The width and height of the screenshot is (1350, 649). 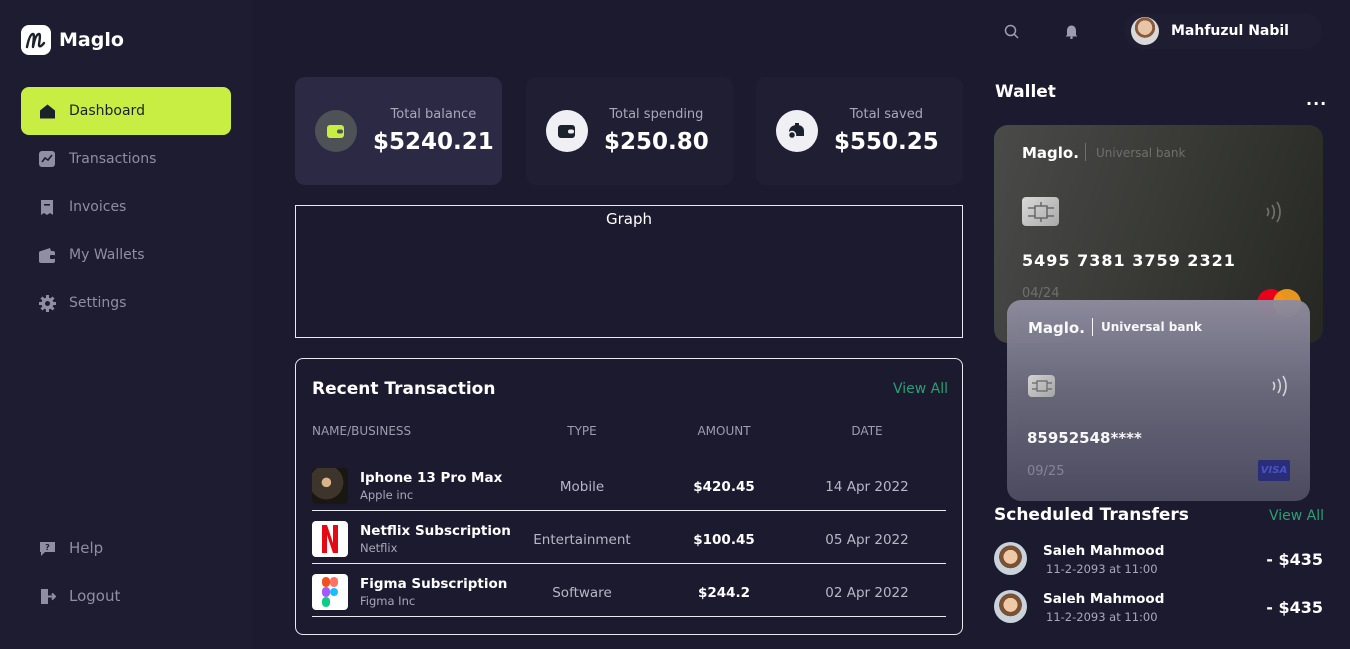 I want to click on visa-logo: VISA, so click(x=1274, y=470).